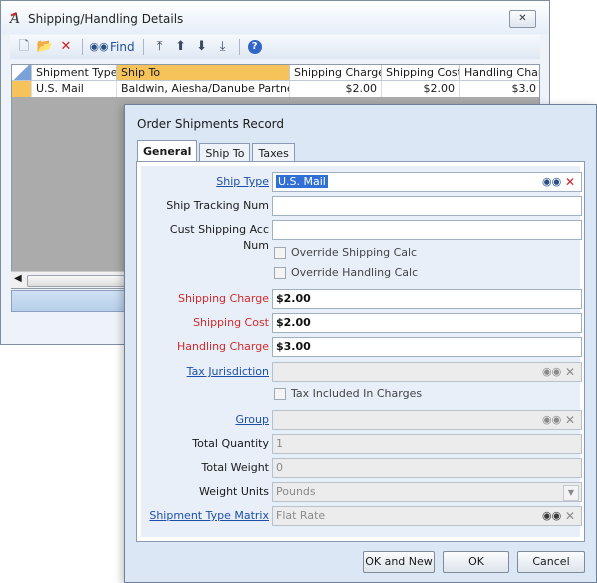  I want to click on binoculars-icon: ◉◉, so click(99, 46).